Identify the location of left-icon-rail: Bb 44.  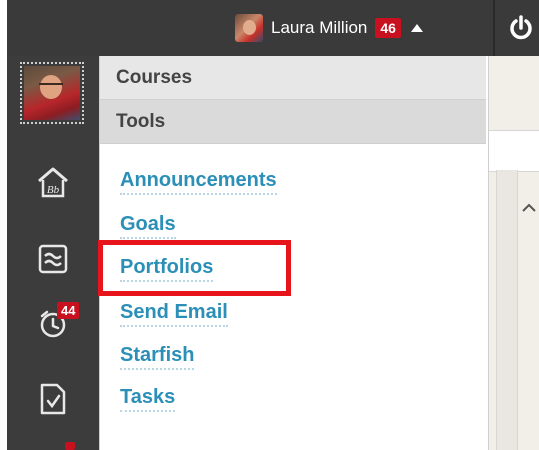
(53, 253).